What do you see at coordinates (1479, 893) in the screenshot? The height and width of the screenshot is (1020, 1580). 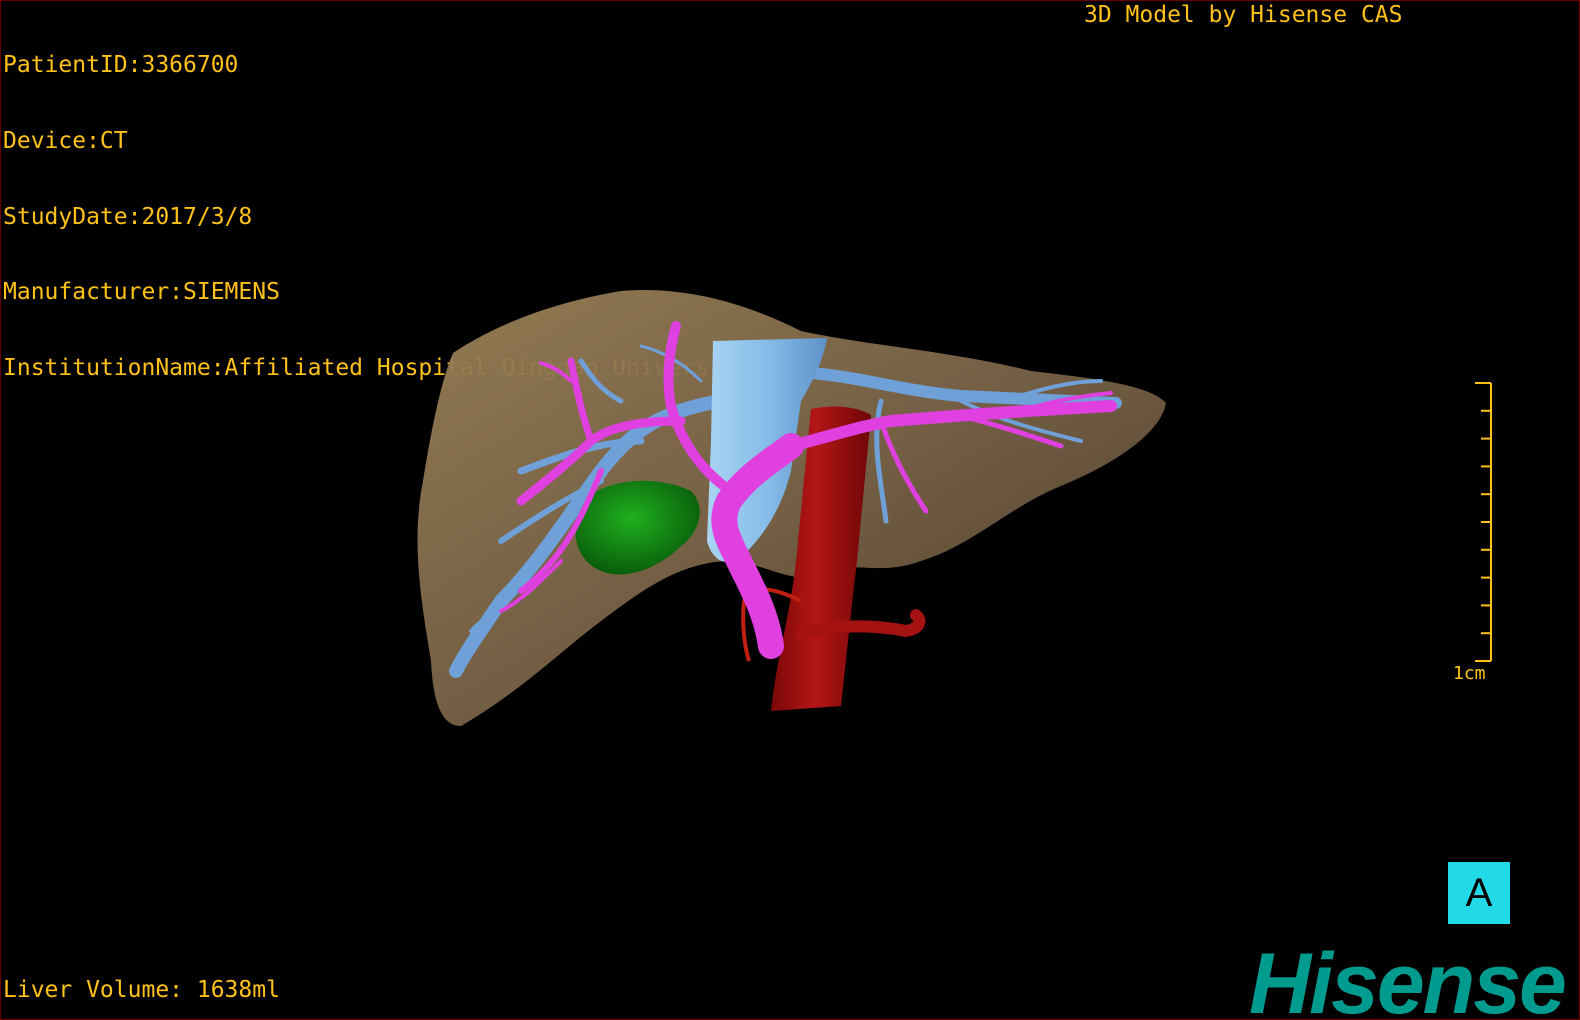 I see `view-orientation-badge: A` at bounding box center [1479, 893].